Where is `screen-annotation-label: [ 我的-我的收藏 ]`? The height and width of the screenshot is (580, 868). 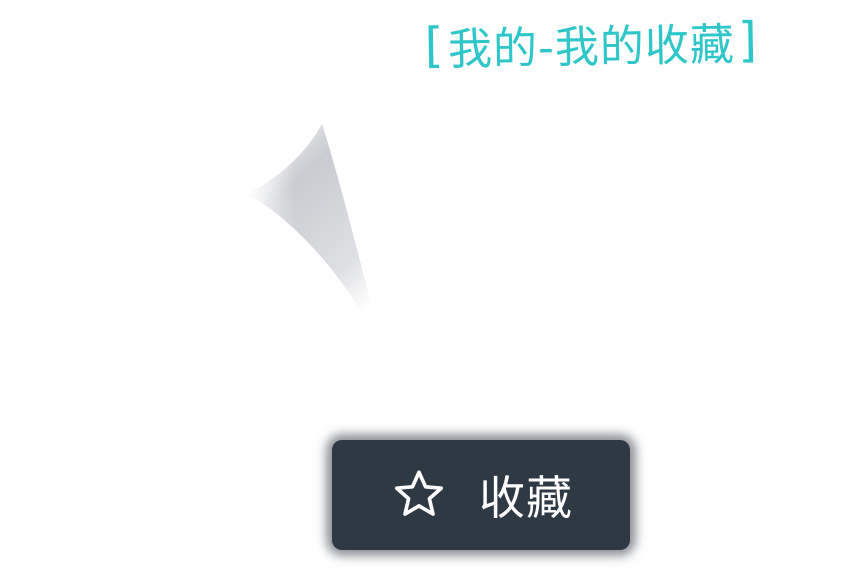
screen-annotation-label: [ 我的-我的收藏 ] is located at coordinates (591, 43).